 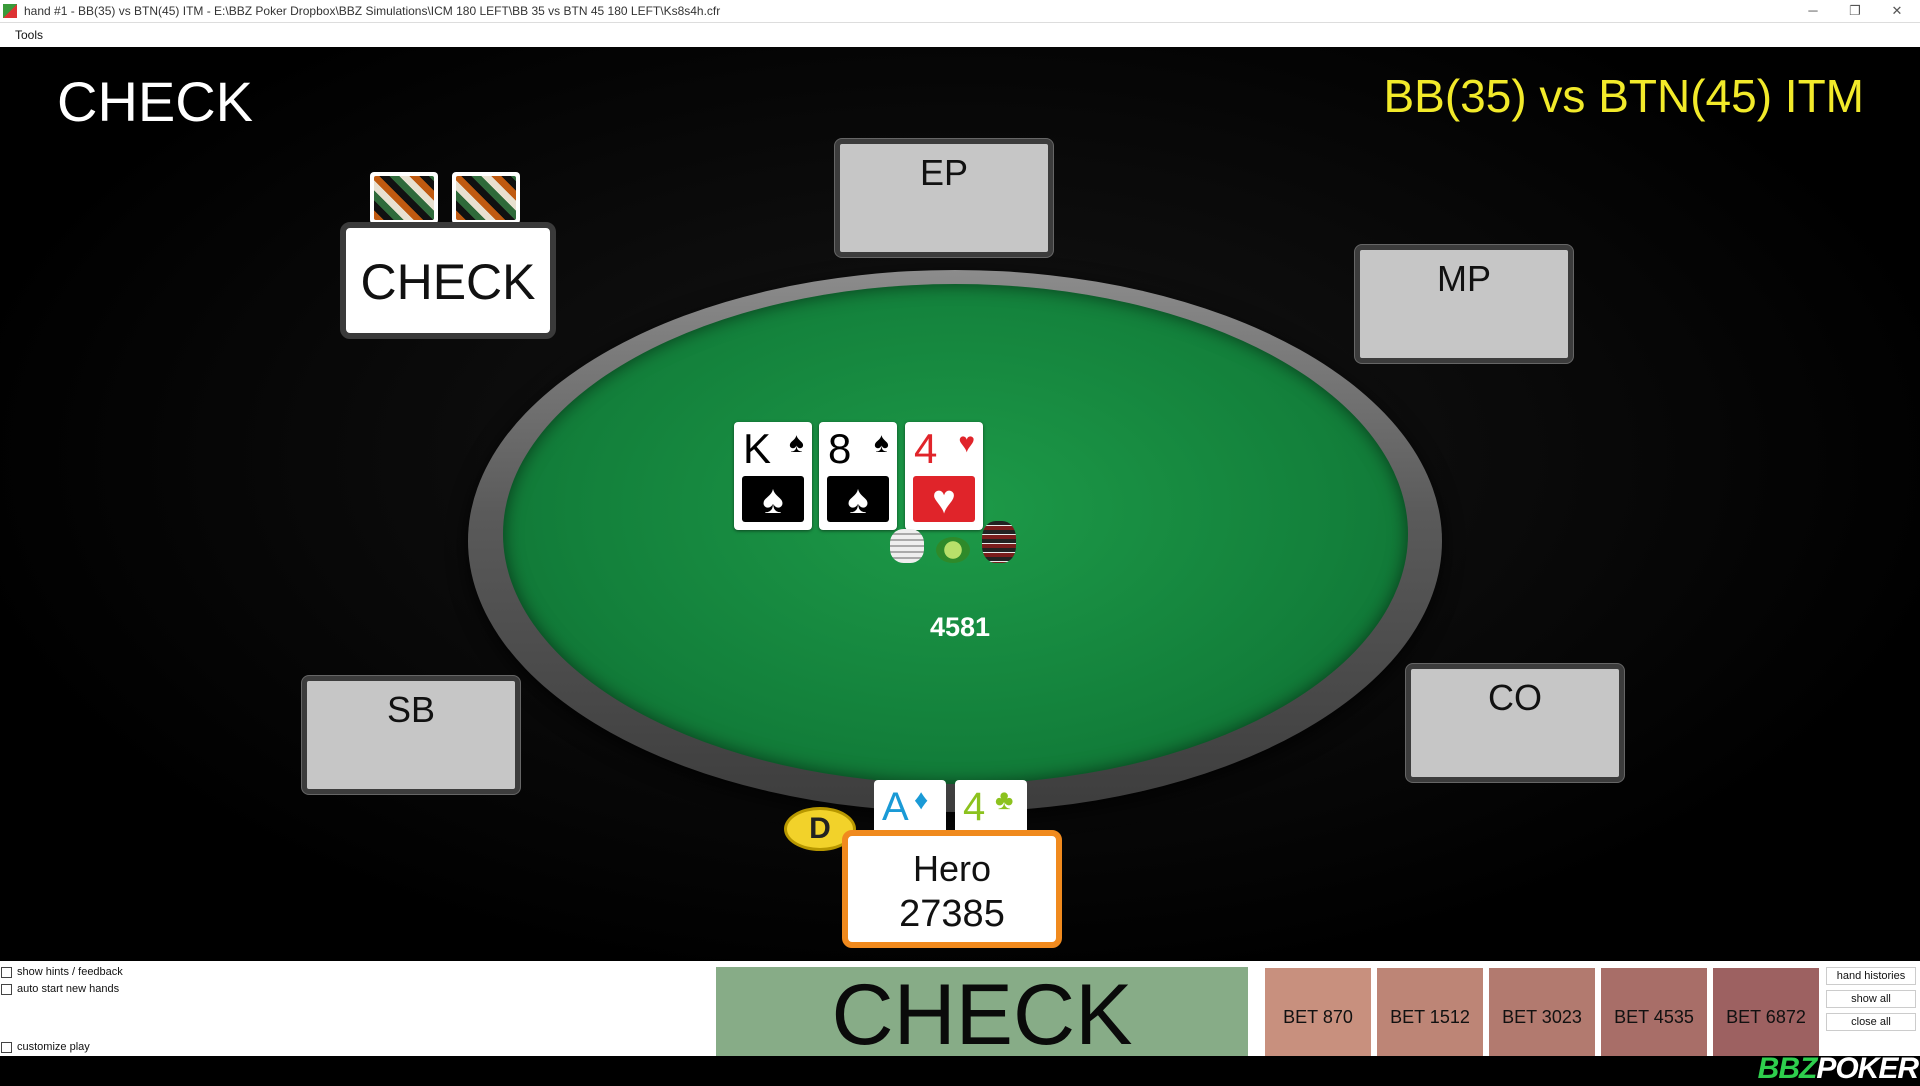 What do you see at coordinates (757, 448) in the screenshot?
I see `card-rank: K` at bounding box center [757, 448].